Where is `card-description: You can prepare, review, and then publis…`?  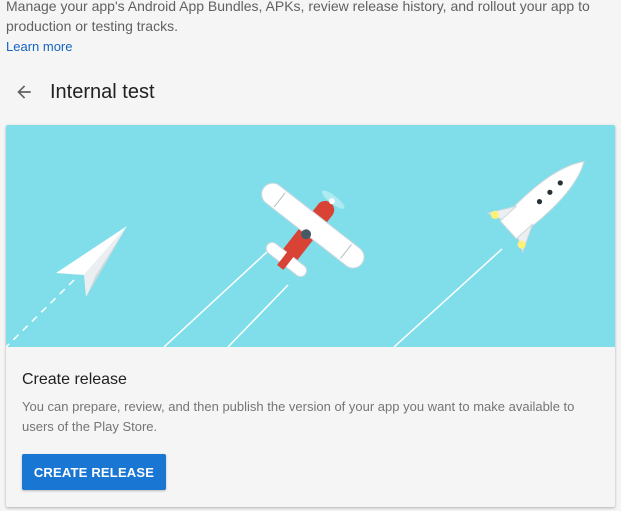
card-description: You can prepare, review, and then publis… is located at coordinates (298, 416).